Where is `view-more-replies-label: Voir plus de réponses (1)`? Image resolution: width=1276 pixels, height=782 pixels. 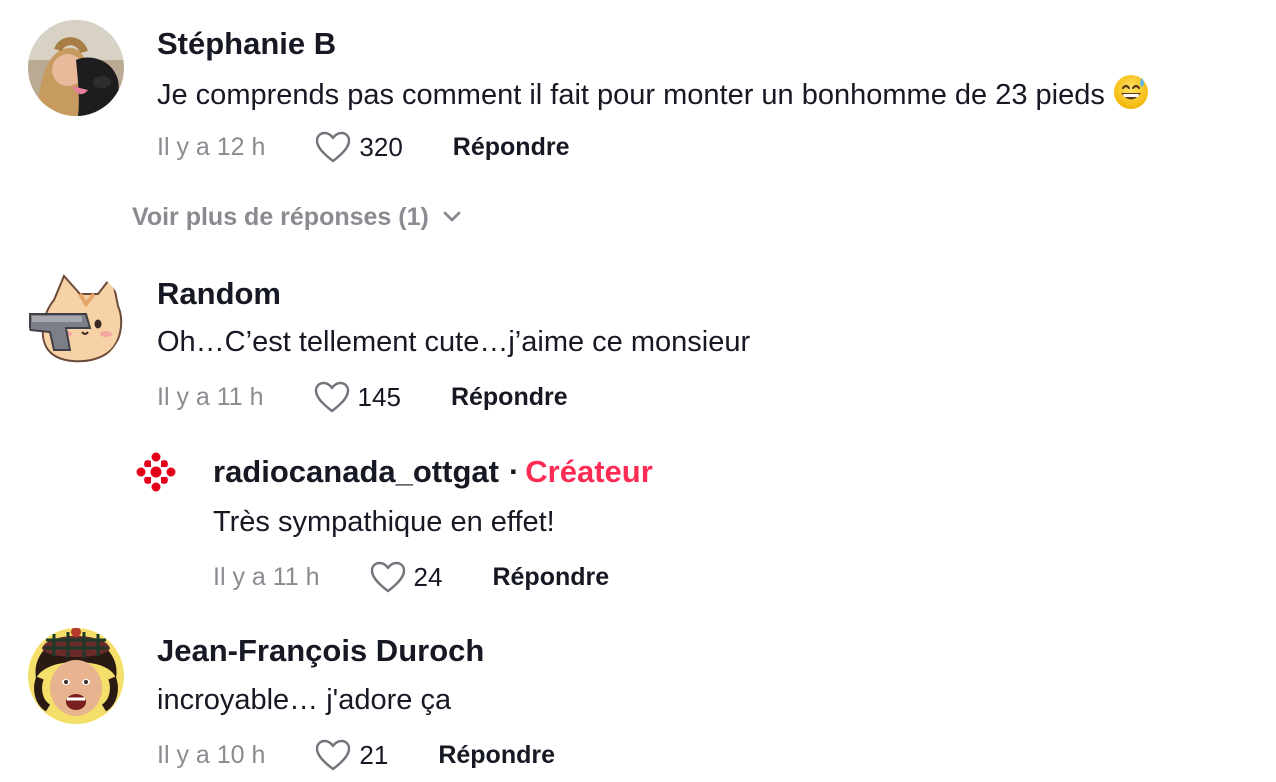 view-more-replies-label: Voir plus de réponses (1) is located at coordinates (280, 217).